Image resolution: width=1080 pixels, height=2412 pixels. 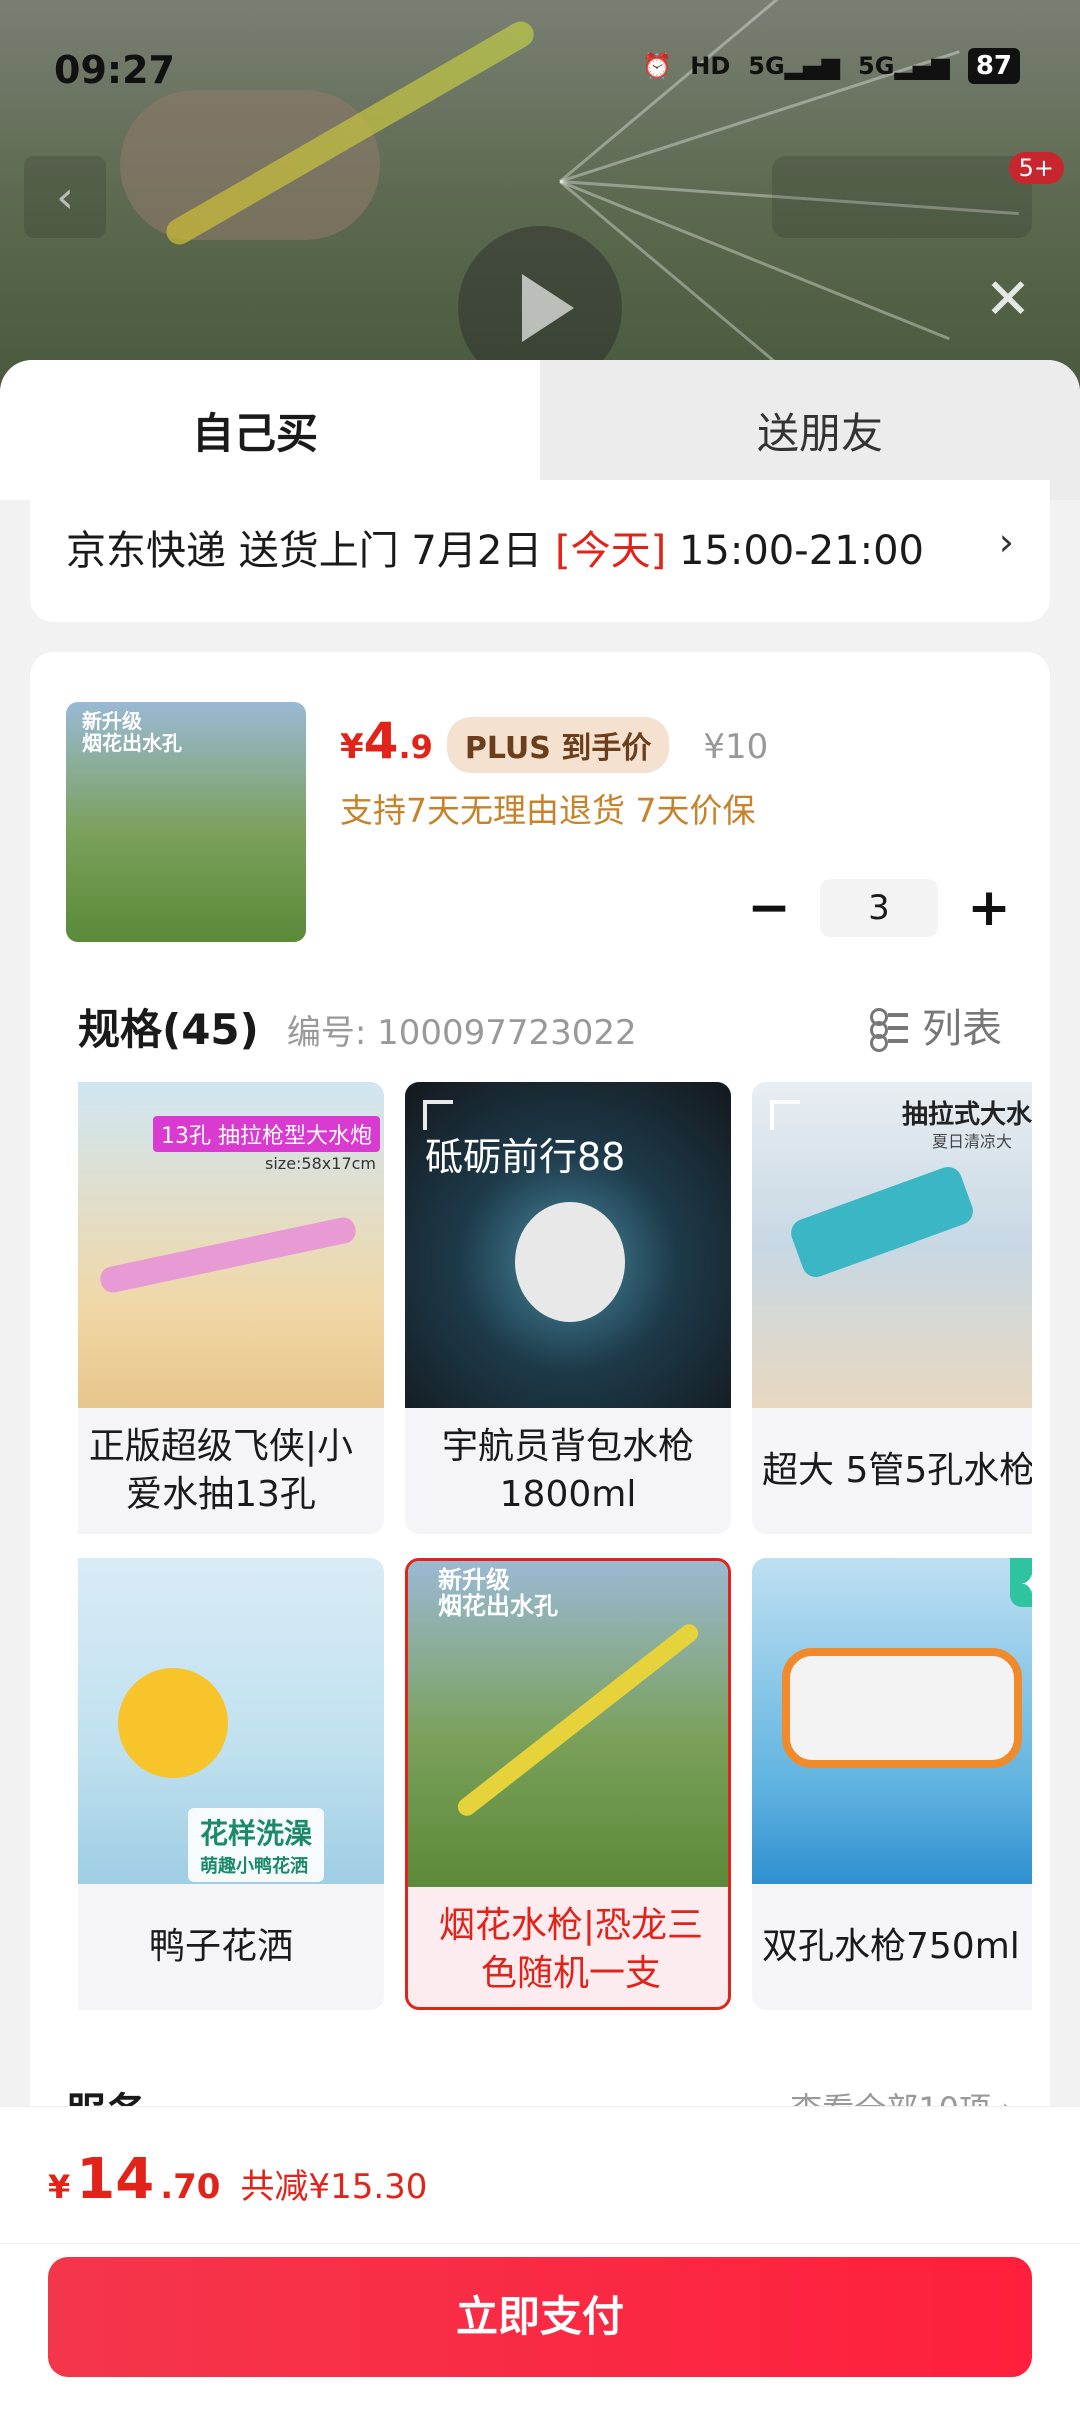 I want to click on variant-option: 花样洗澡 萌趣小鸭花洒 鸭子花洒, so click(x=231, y=1784).